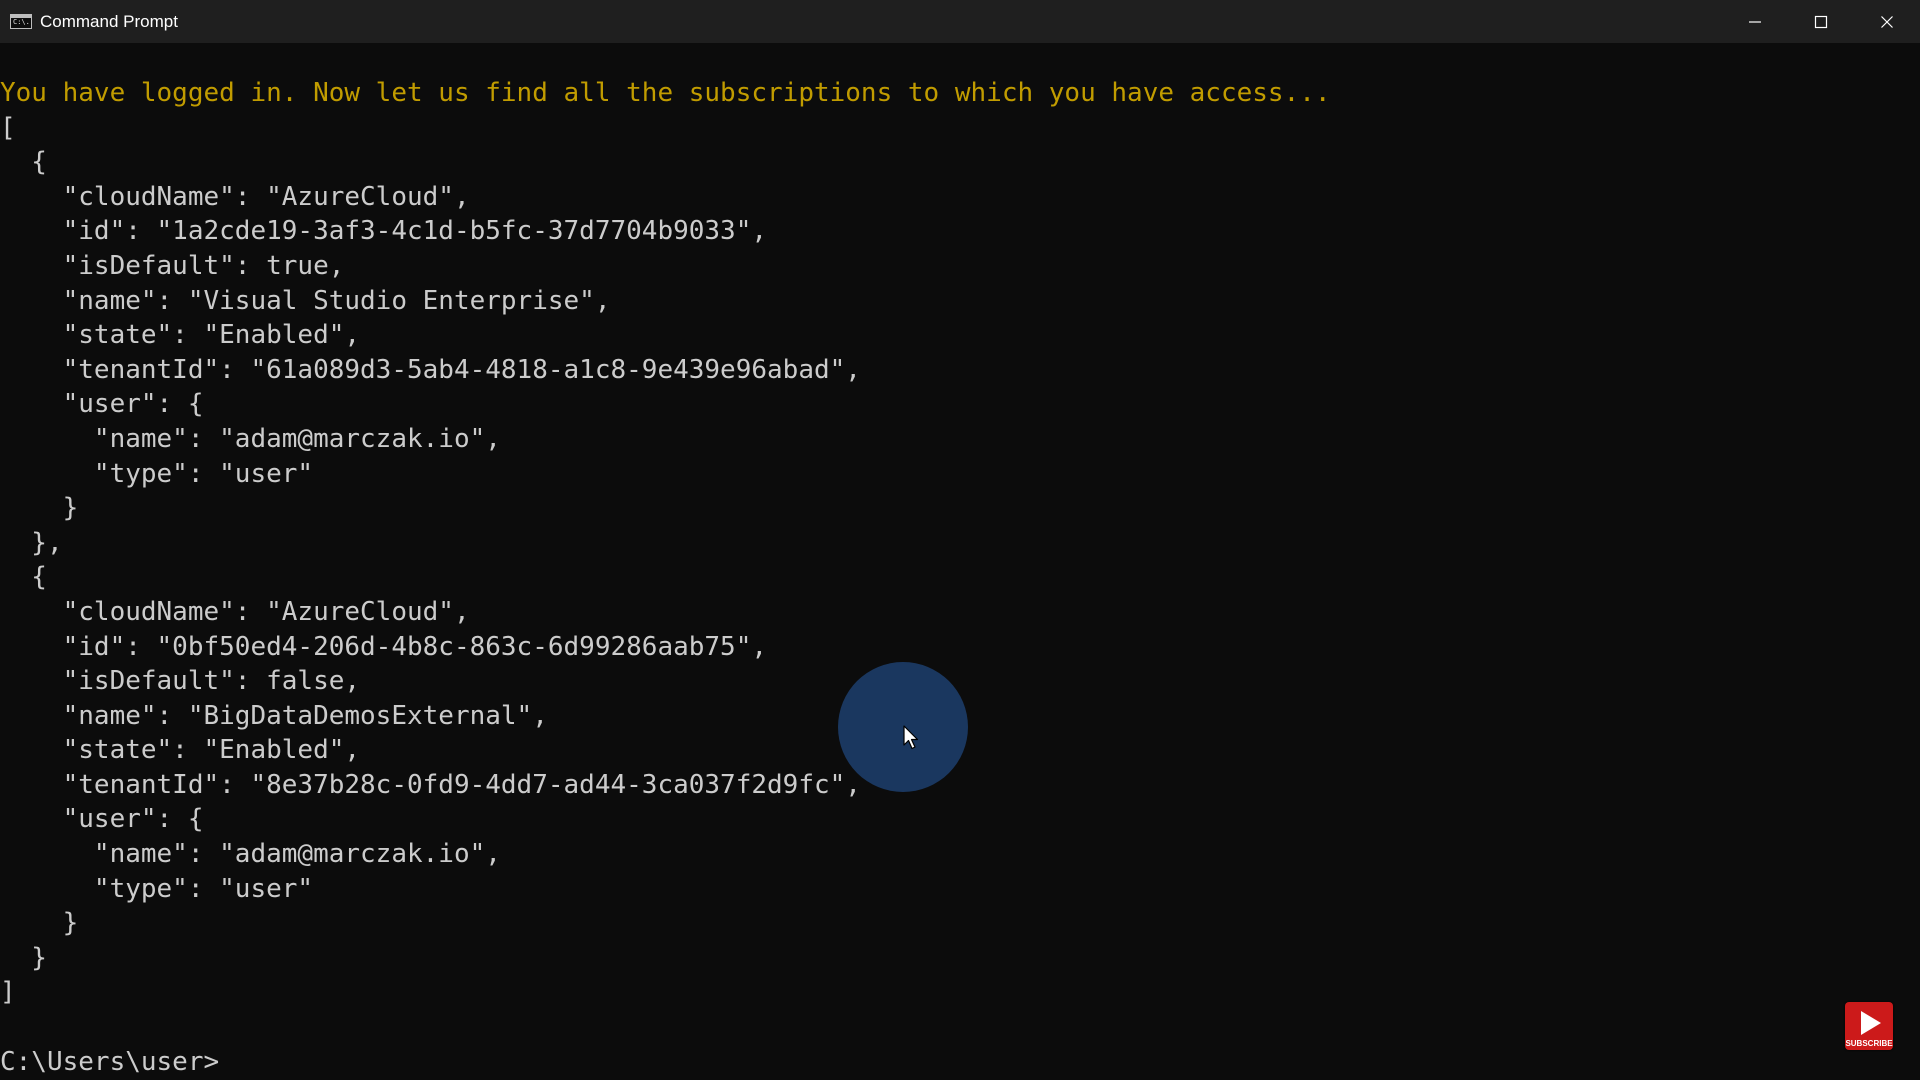 The height and width of the screenshot is (1080, 1920). What do you see at coordinates (8, 992) in the screenshot?
I see `console-line: ]` at bounding box center [8, 992].